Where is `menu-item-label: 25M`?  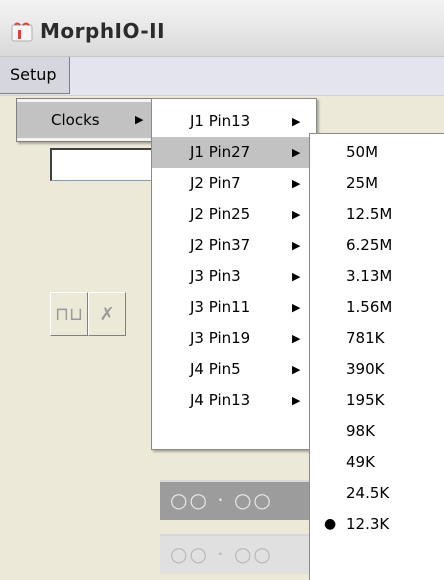
menu-item-label: 25M is located at coordinates (362, 183).